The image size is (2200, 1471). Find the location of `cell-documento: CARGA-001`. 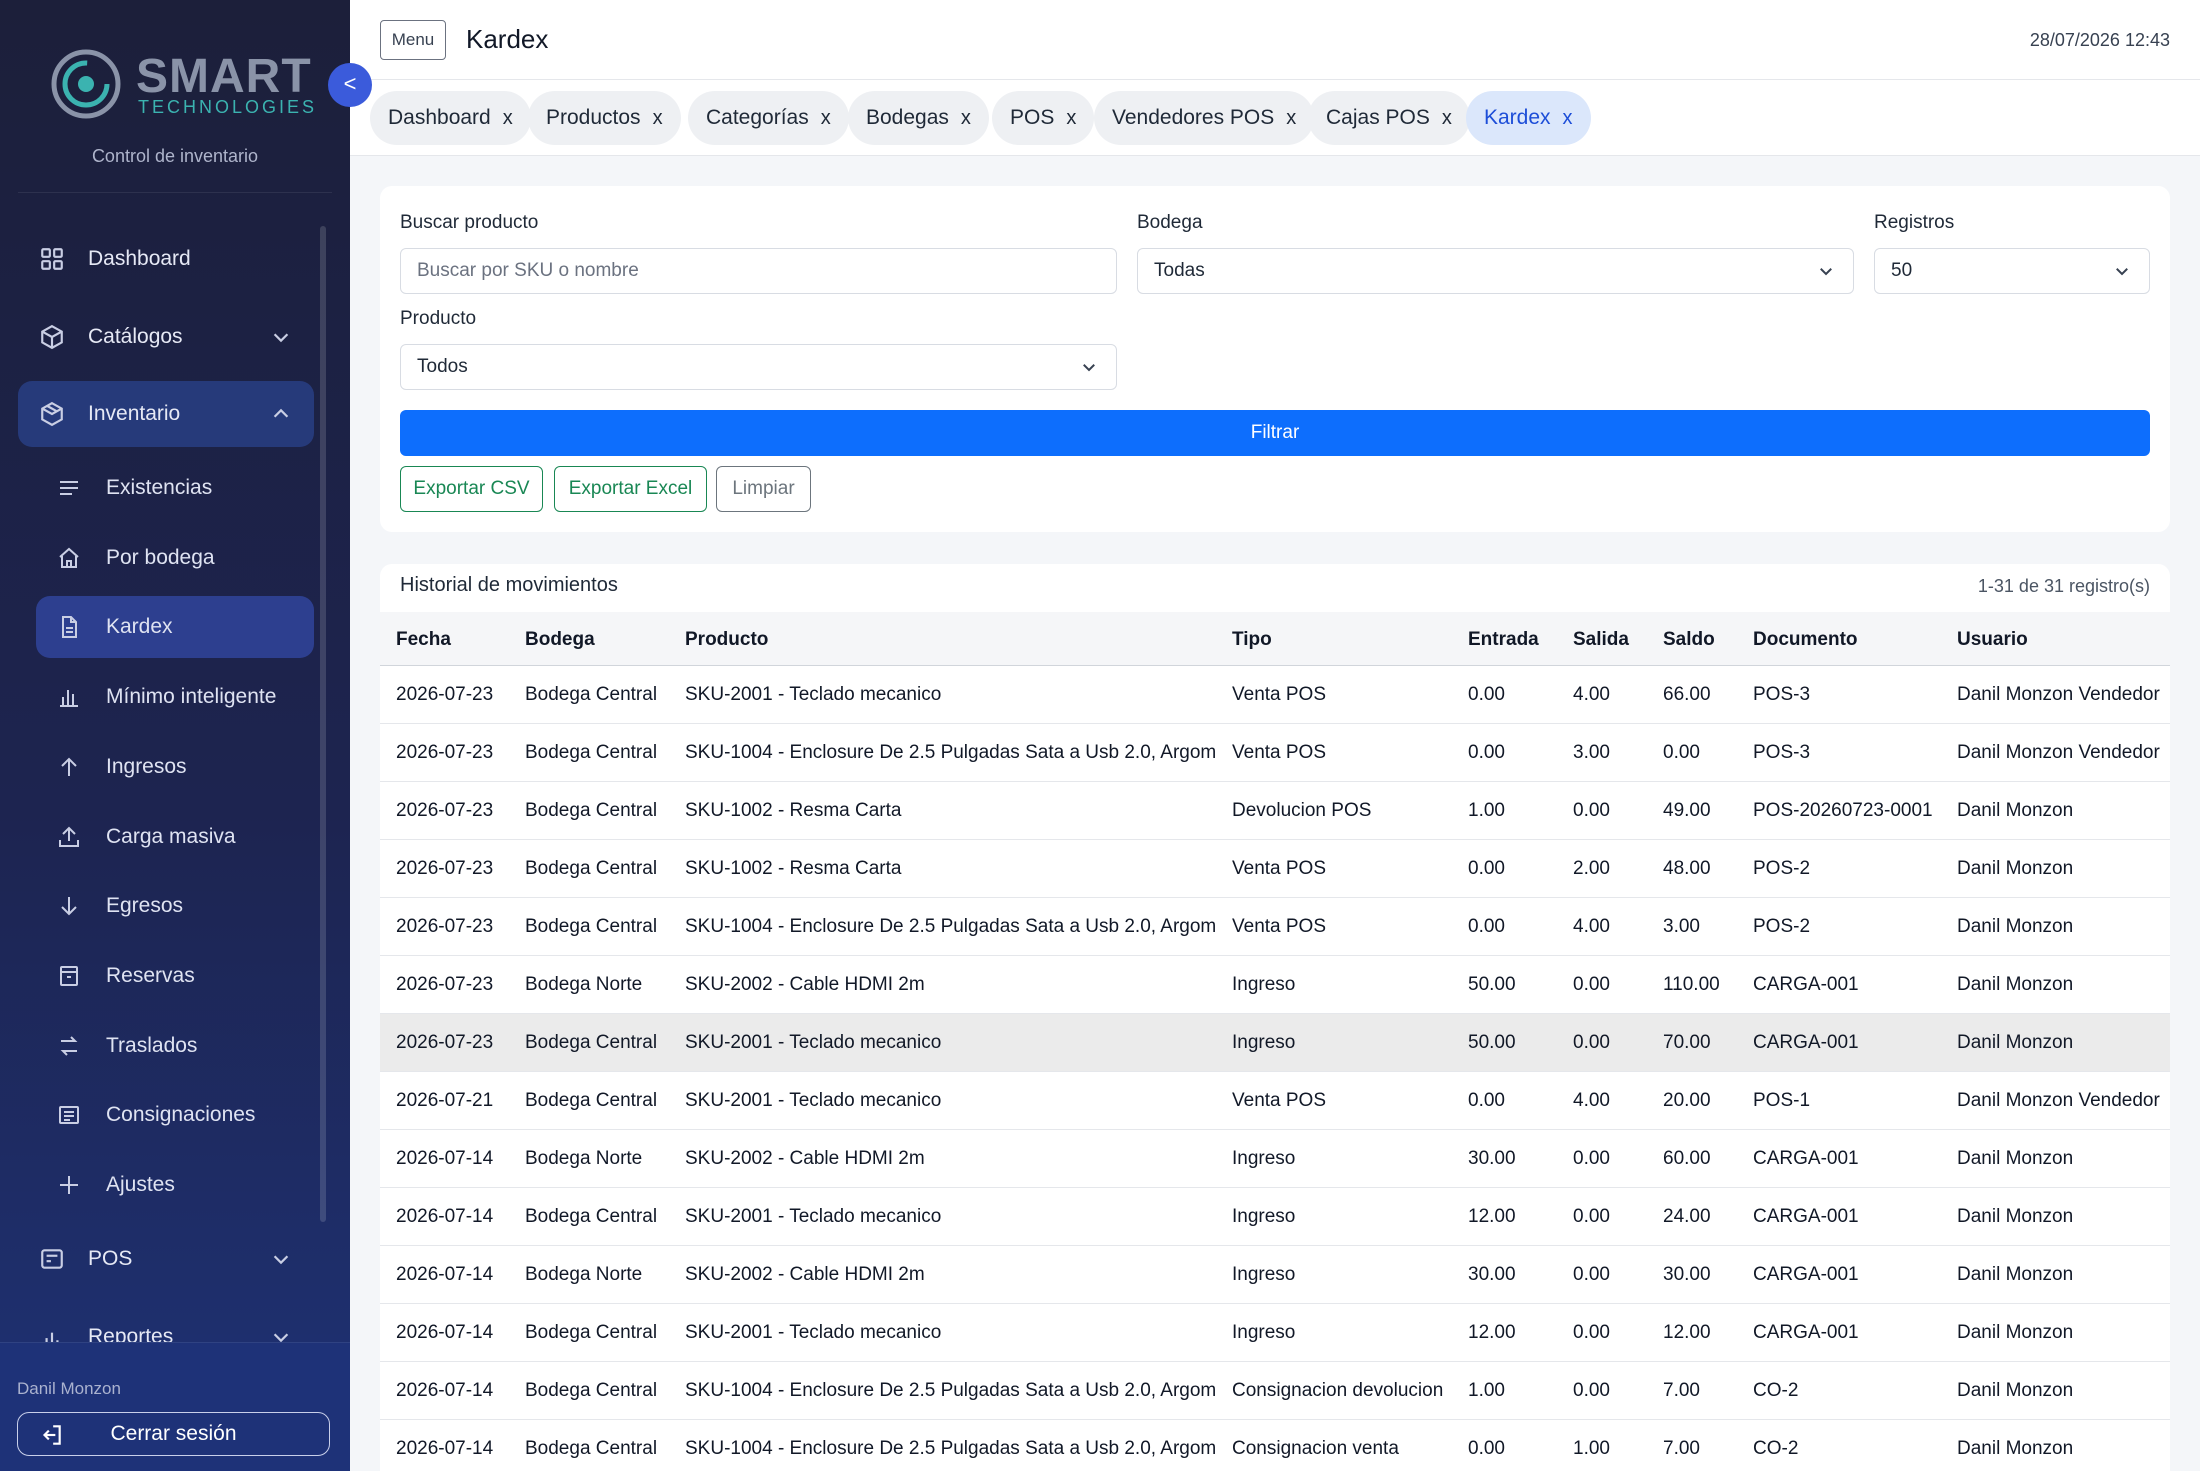

cell-documento: CARGA-001 is located at coordinates (1806, 1042).